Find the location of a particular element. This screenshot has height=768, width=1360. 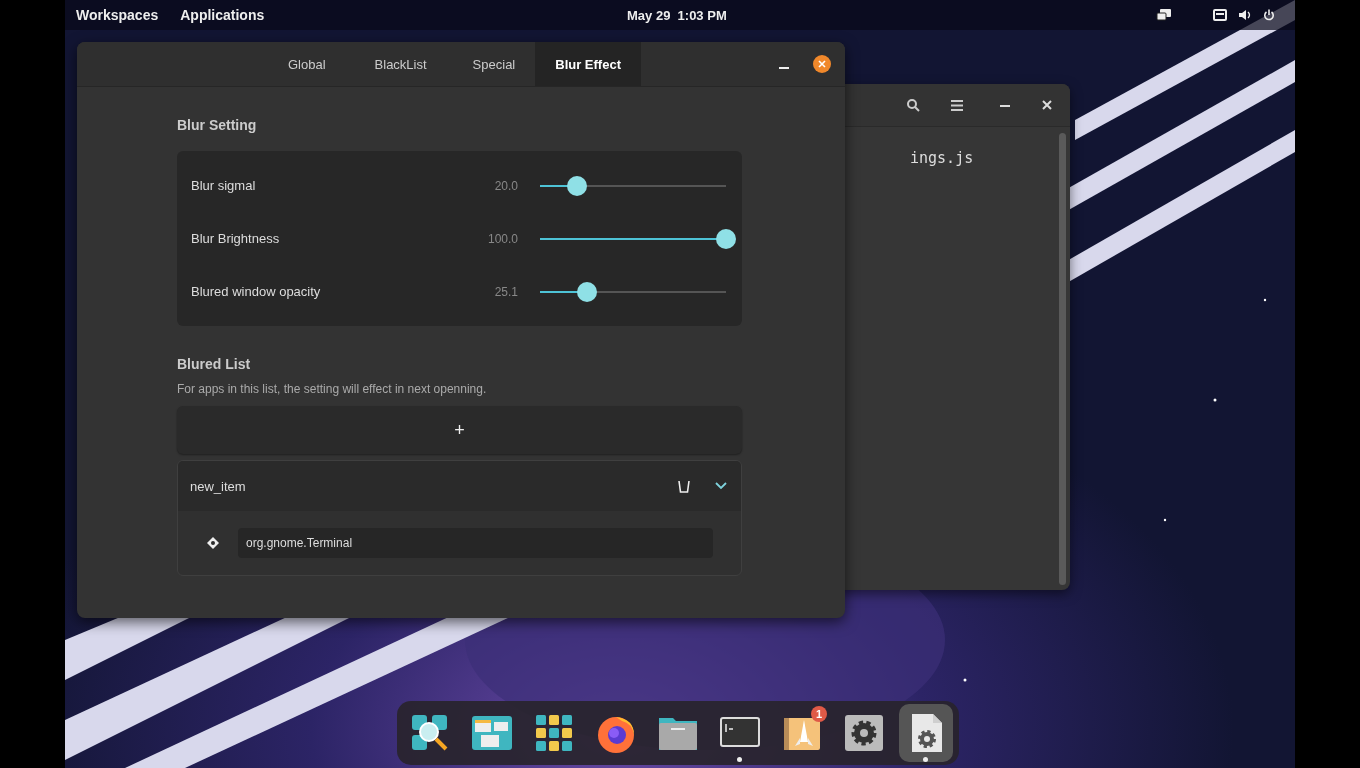

notification-badge: 1 is located at coordinates (819, 714).